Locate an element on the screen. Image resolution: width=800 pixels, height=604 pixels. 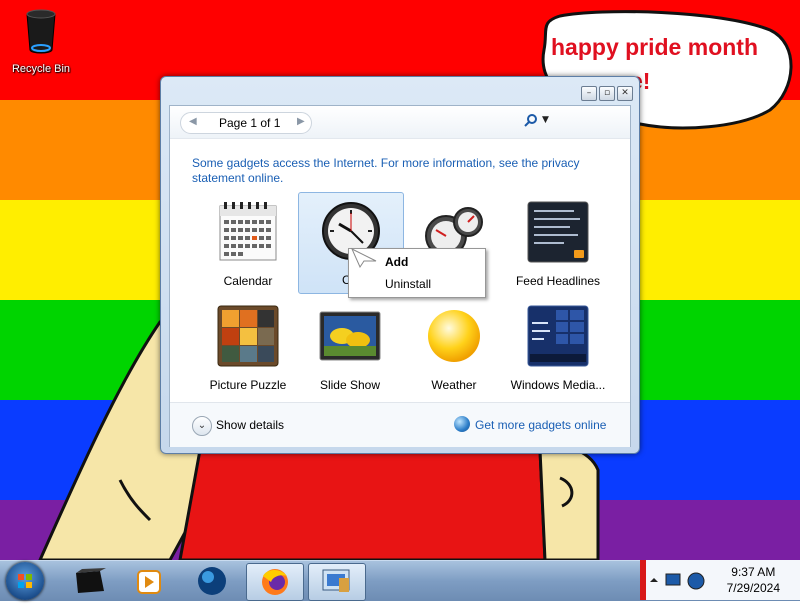
menu-item-uninstall: Uninstall is located at coordinates (408, 284).